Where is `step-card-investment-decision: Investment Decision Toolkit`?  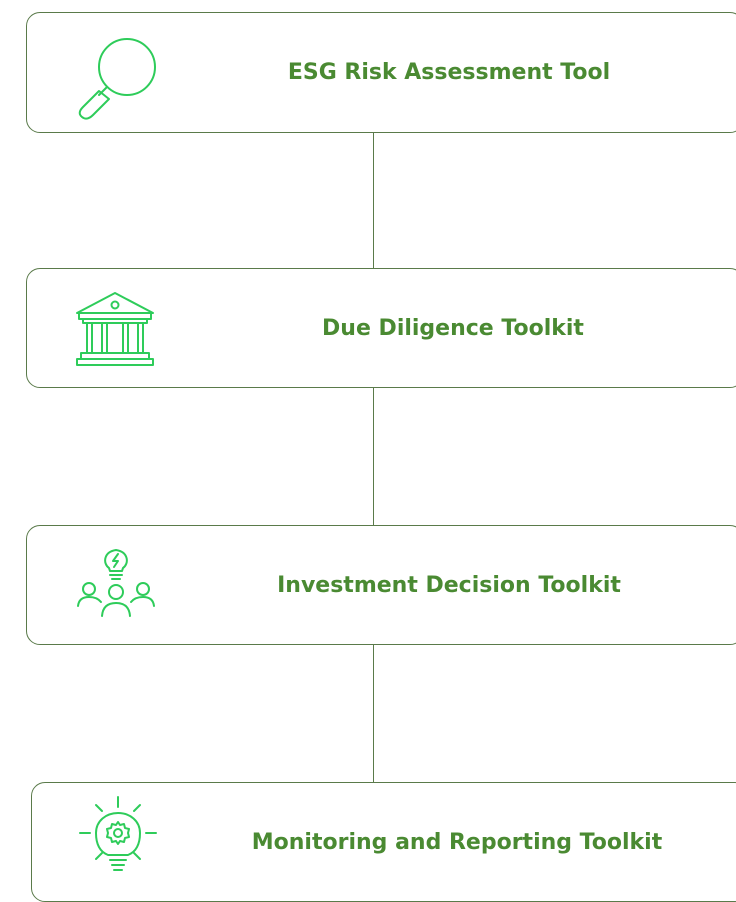 step-card-investment-decision: Investment Decision Toolkit is located at coordinates (381, 585).